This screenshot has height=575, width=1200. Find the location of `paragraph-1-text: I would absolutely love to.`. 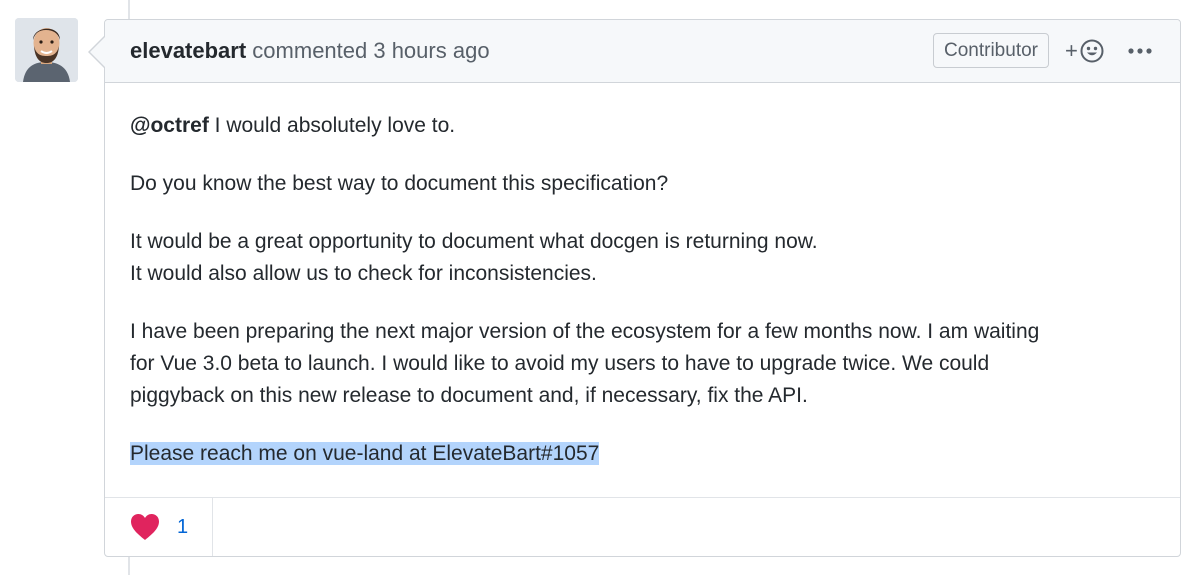

paragraph-1-text: I would absolutely love to. is located at coordinates (332, 125).